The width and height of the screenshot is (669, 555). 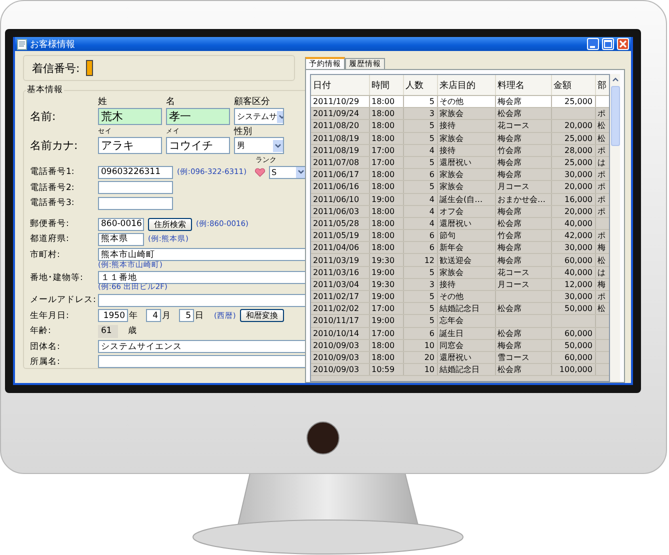 I want to click on document-icon, so click(x=22, y=44).